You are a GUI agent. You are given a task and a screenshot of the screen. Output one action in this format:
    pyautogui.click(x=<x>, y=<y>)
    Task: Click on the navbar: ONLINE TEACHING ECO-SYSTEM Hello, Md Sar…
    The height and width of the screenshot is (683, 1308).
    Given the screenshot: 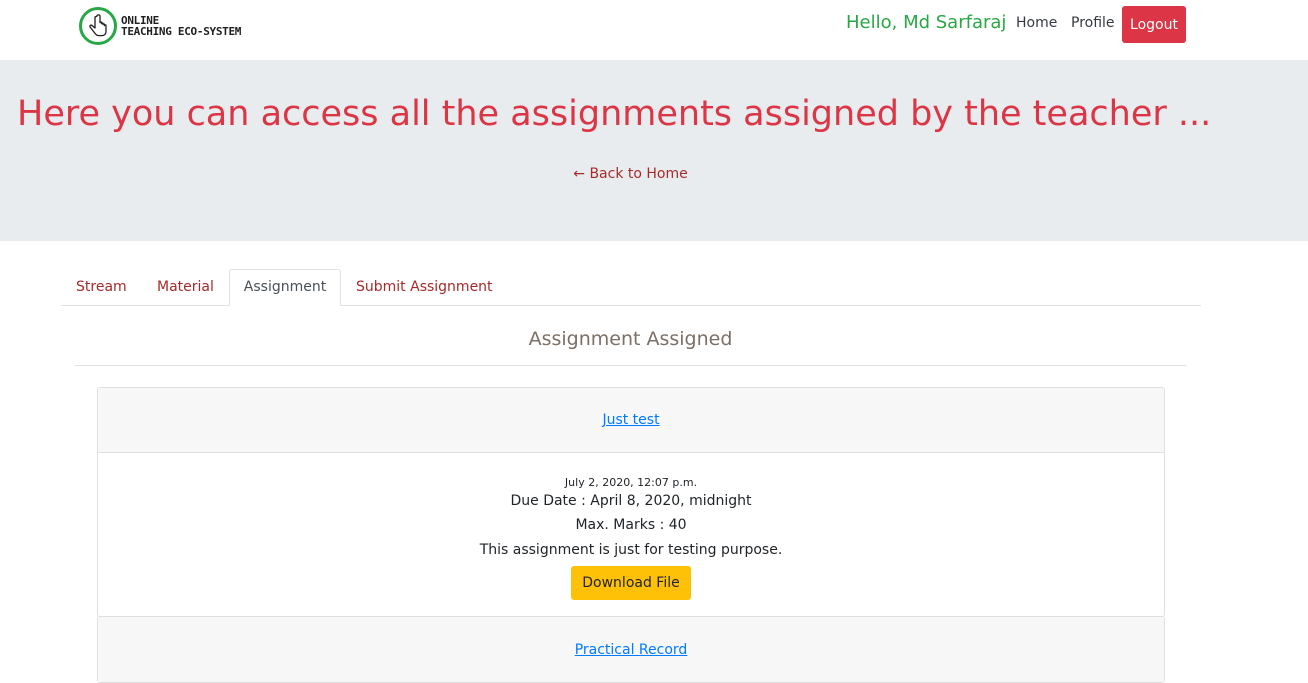 What is the action you would take?
    pyautogui.click(x=654, y=30)
    